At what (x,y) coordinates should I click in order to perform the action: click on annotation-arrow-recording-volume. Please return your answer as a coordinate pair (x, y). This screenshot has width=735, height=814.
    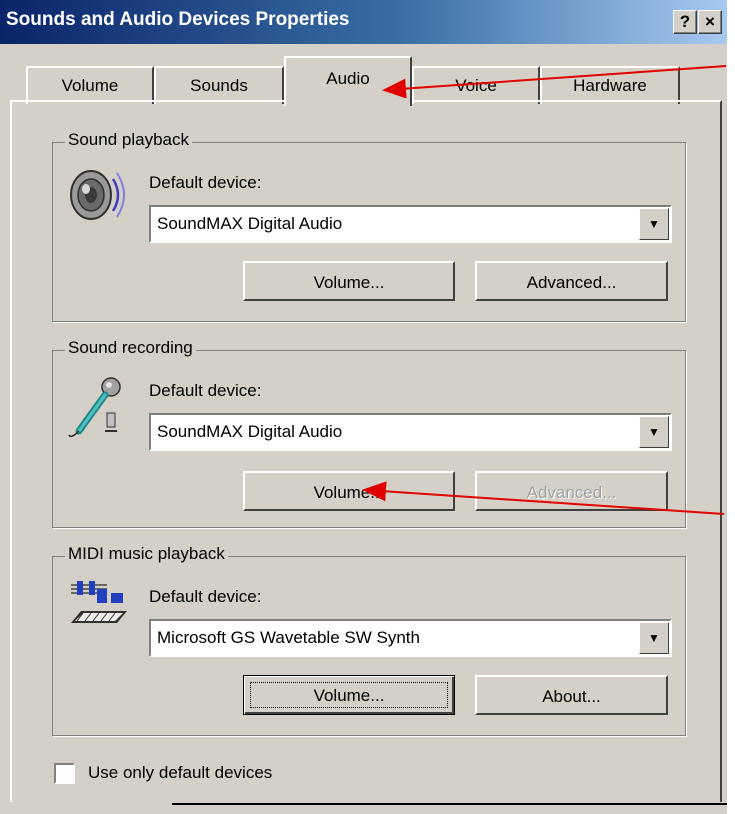
    Looking at the image, I should click on (543, 498).